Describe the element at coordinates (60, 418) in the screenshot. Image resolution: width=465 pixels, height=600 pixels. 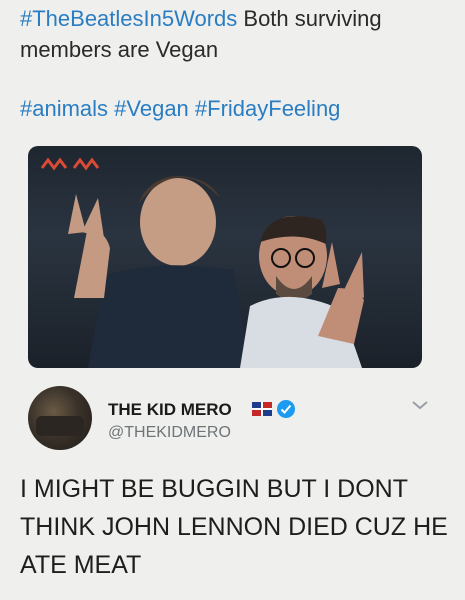
I see `avatar` at that location.